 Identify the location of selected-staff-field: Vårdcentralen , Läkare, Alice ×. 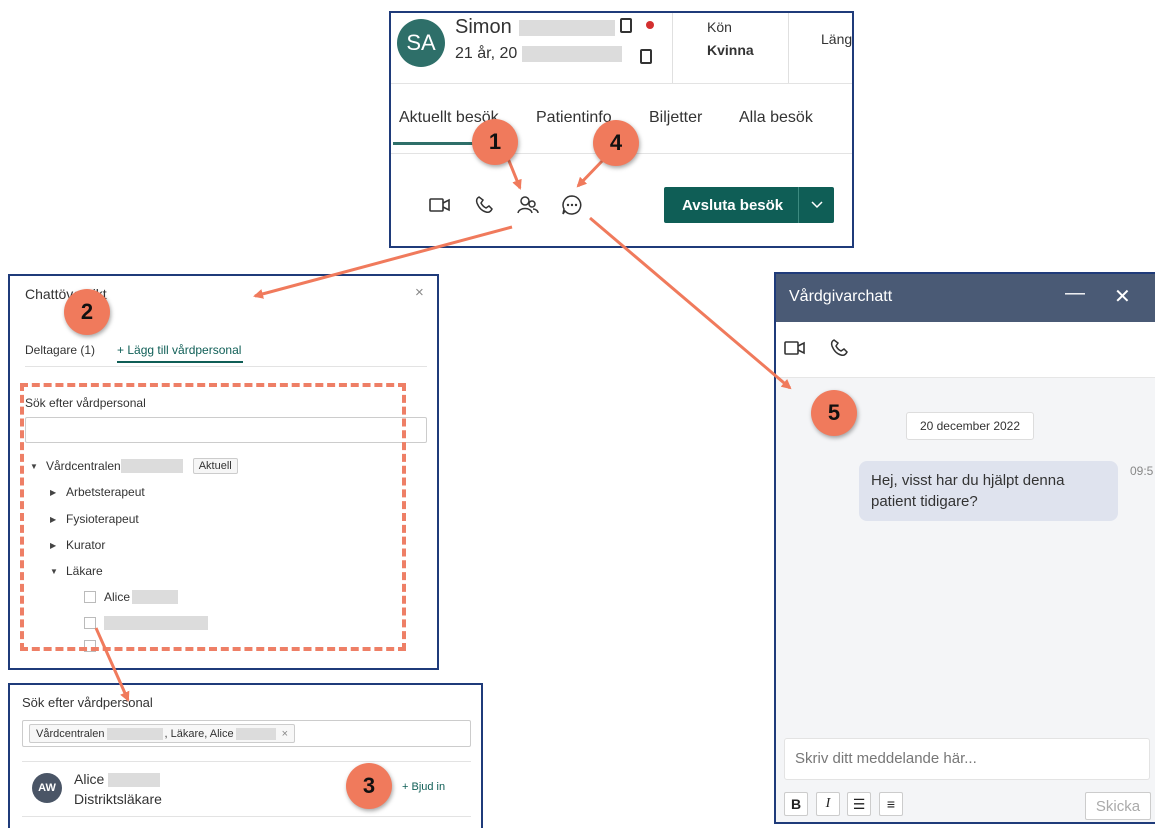
(246, 733).